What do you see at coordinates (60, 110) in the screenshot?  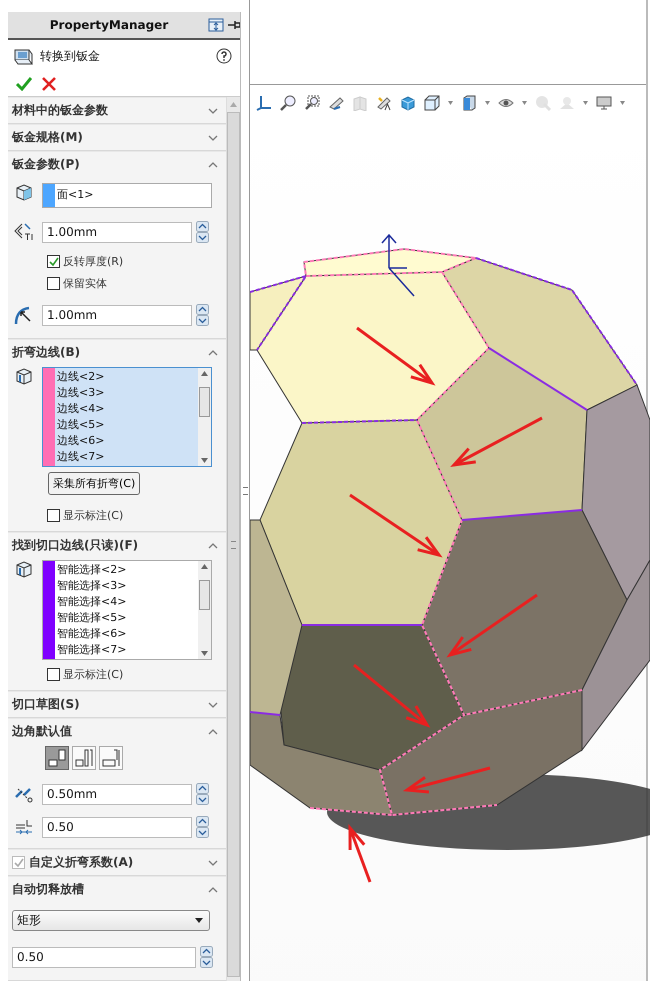 I see `section-title: 材料中的钣金参数` at bounding box center [60, 110].